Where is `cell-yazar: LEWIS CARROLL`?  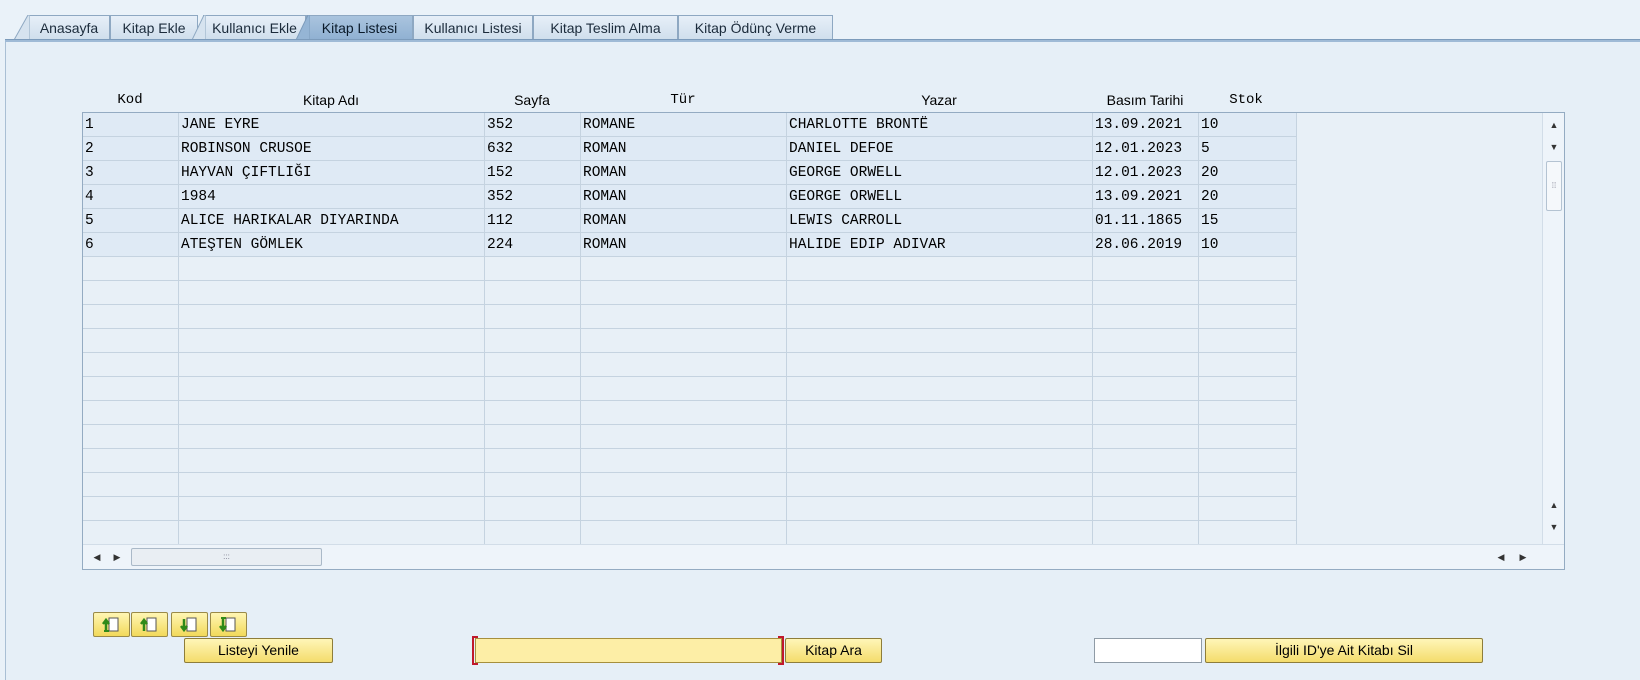
cell-yazar: LEWIS CARROLL is located at coordinates (940, 221).